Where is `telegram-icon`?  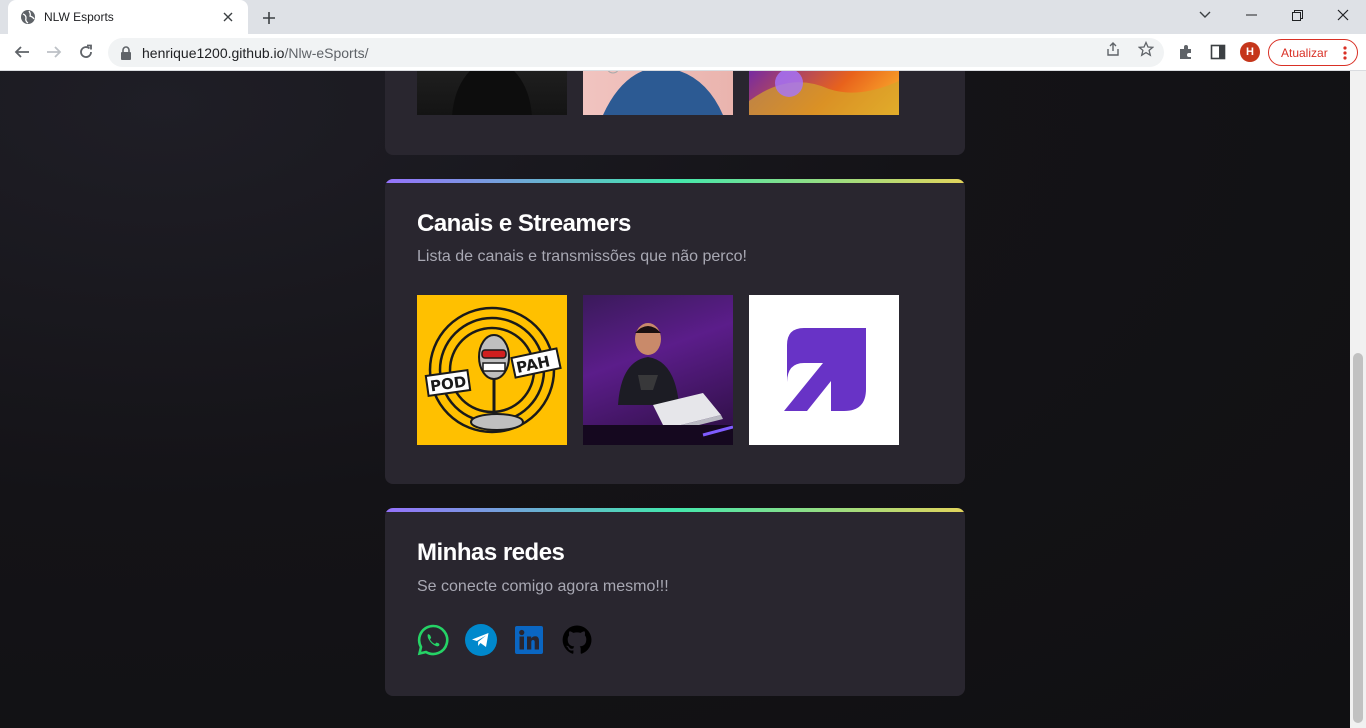
telegram-icon is located at coordinates (481, 640).